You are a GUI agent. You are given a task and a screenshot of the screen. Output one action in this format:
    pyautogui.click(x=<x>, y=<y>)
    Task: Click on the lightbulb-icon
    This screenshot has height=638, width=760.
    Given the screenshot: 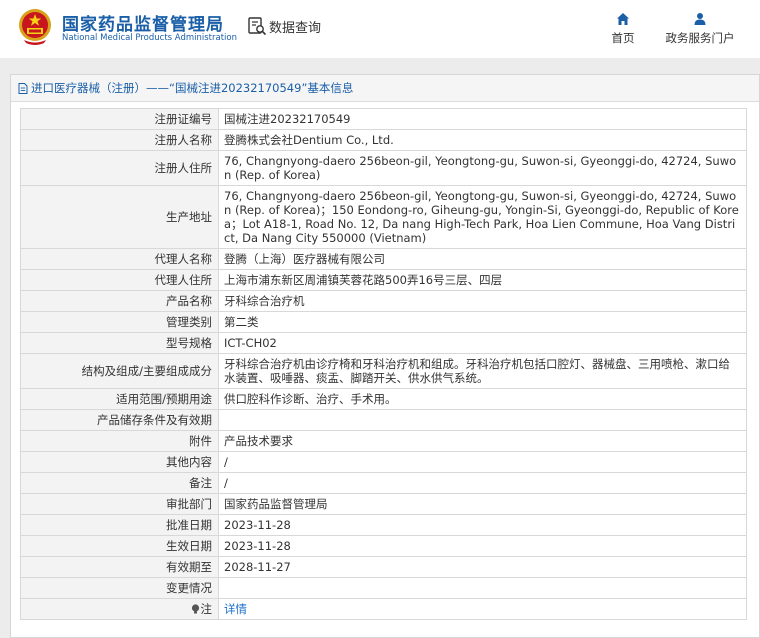 What is the action you would take?
    pyautogui.click(x=195, y=609)
    